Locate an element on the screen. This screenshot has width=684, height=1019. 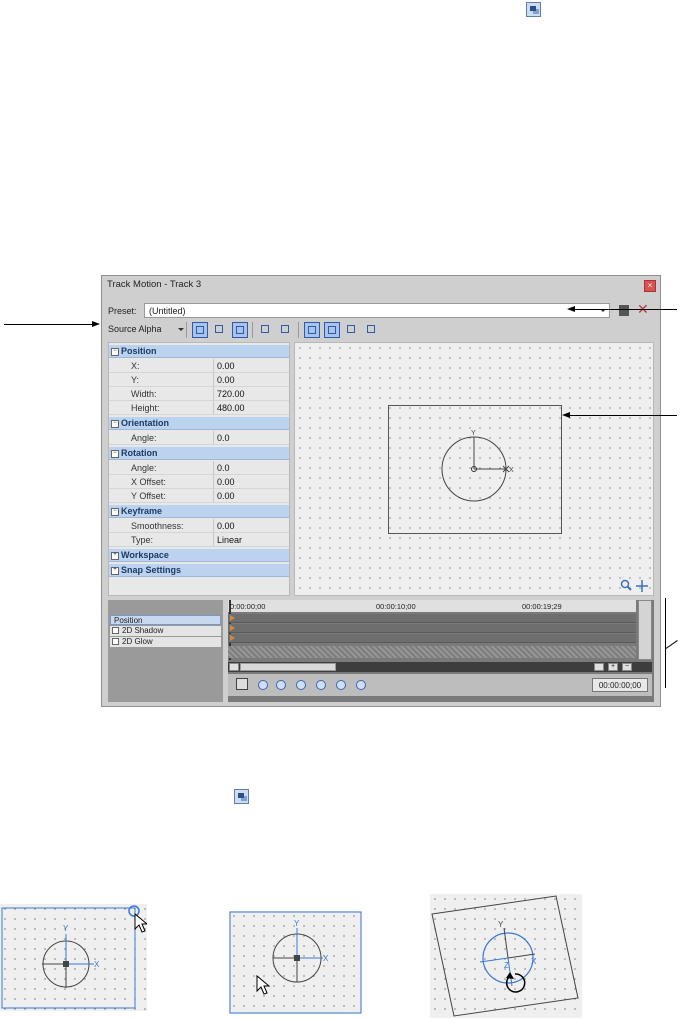
sync-cursor-icon is located at coordinates (242, 684).